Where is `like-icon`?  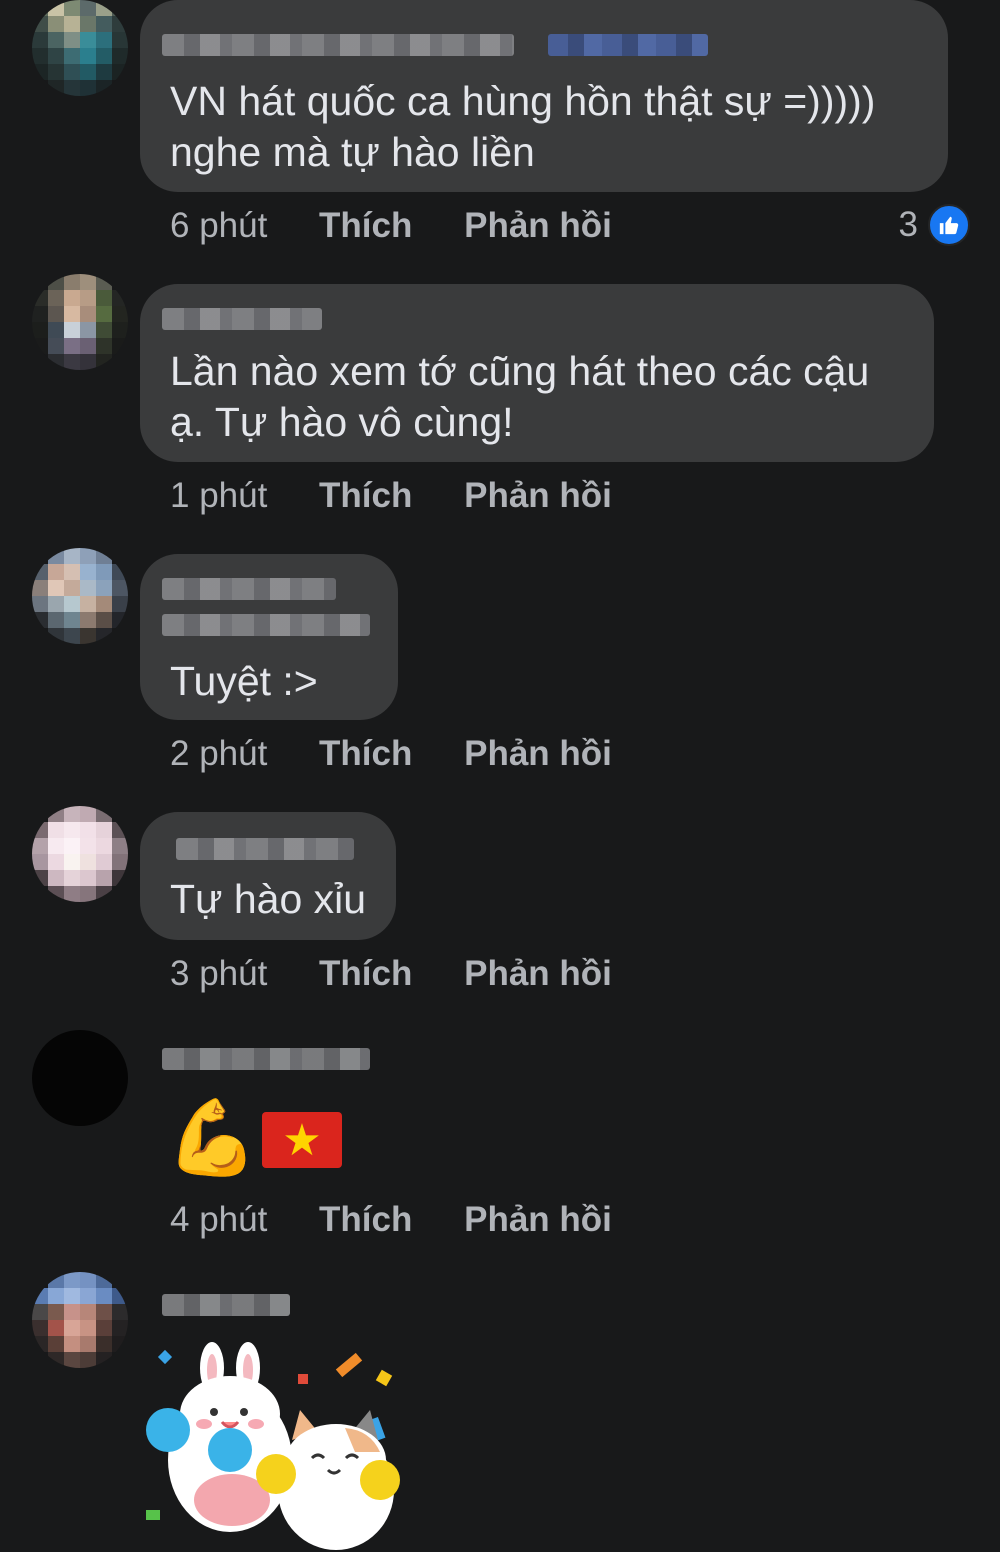 like-icon is located at coordinates (949, 225).